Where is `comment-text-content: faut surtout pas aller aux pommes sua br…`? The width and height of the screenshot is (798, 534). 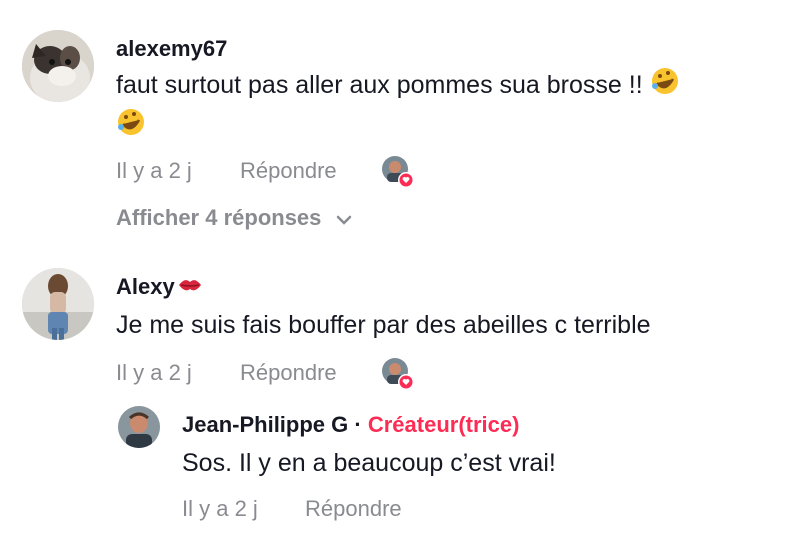
comment-text-content: faut surtout pas aller aux pommes sua br… is located at coordinates (379, 85).